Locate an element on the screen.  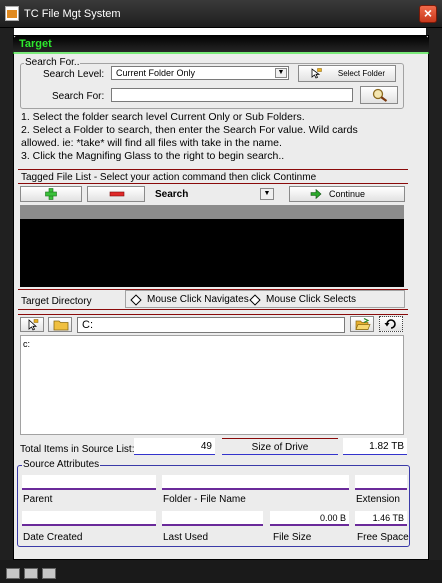
filename-label: Folder - File Name is located at coordinates (204, 499).